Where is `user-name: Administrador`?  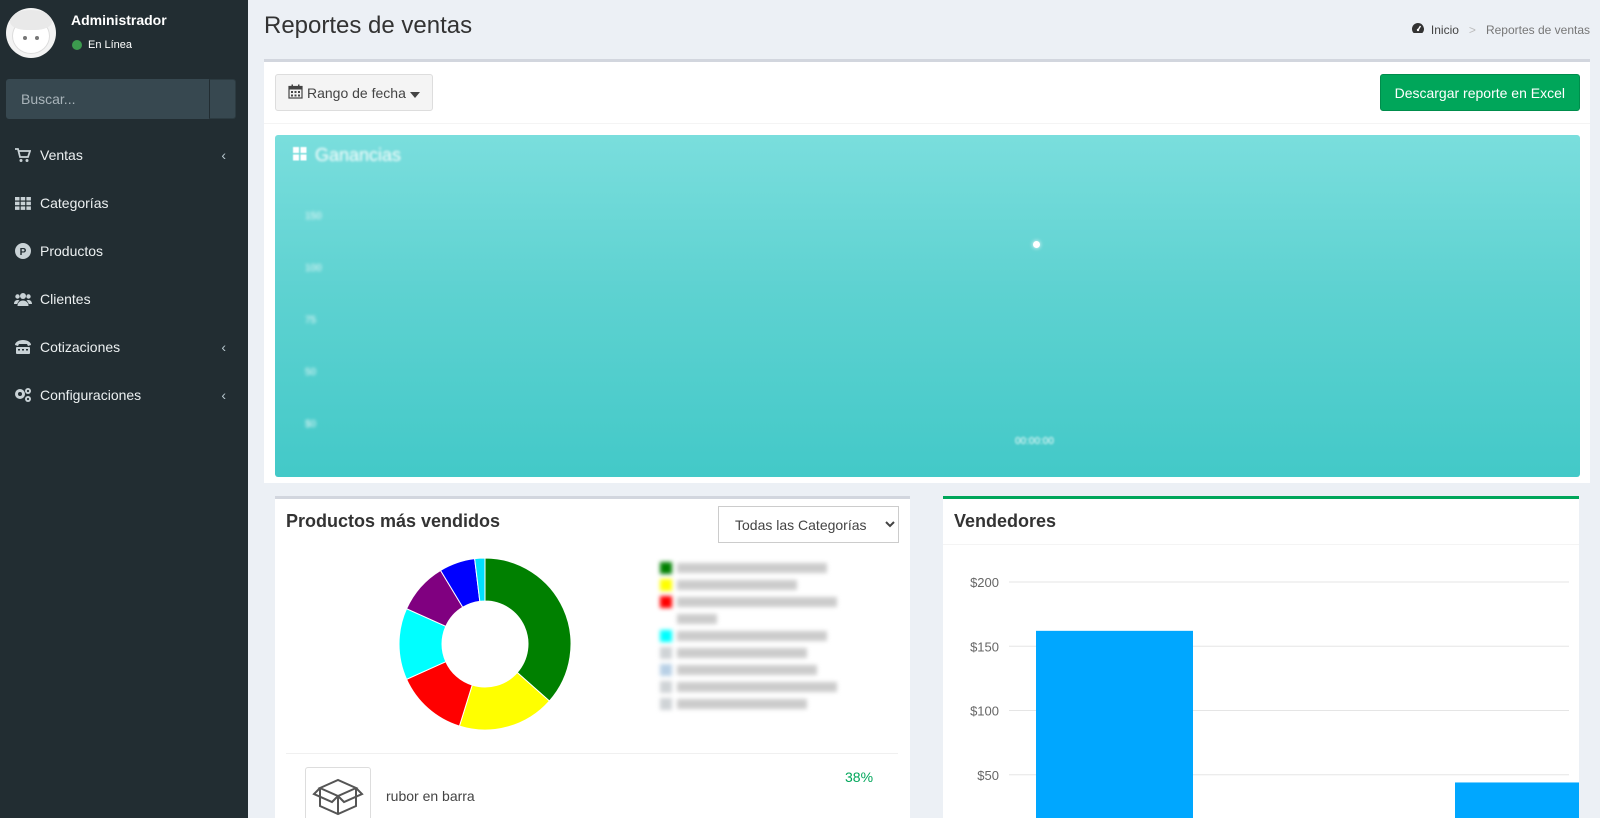 user-name: Administrador is located at coordinates (119, 20).